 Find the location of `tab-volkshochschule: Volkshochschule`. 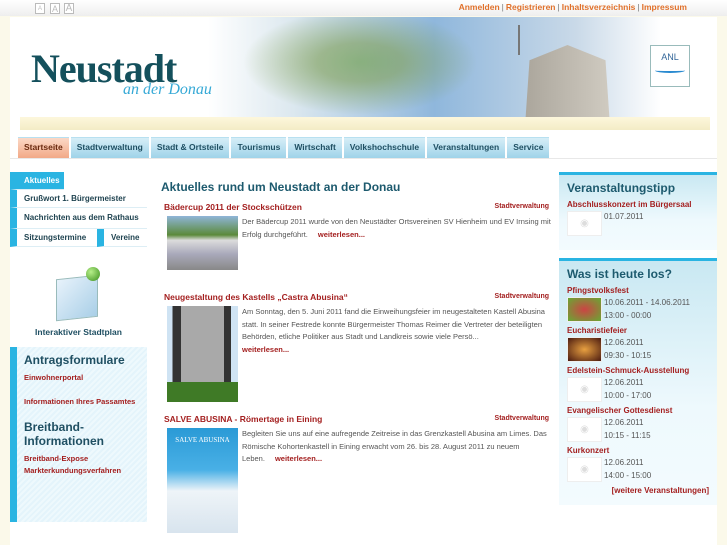

tab-volkshochschule: Volkshochschule is located at coordinates (384, 147).